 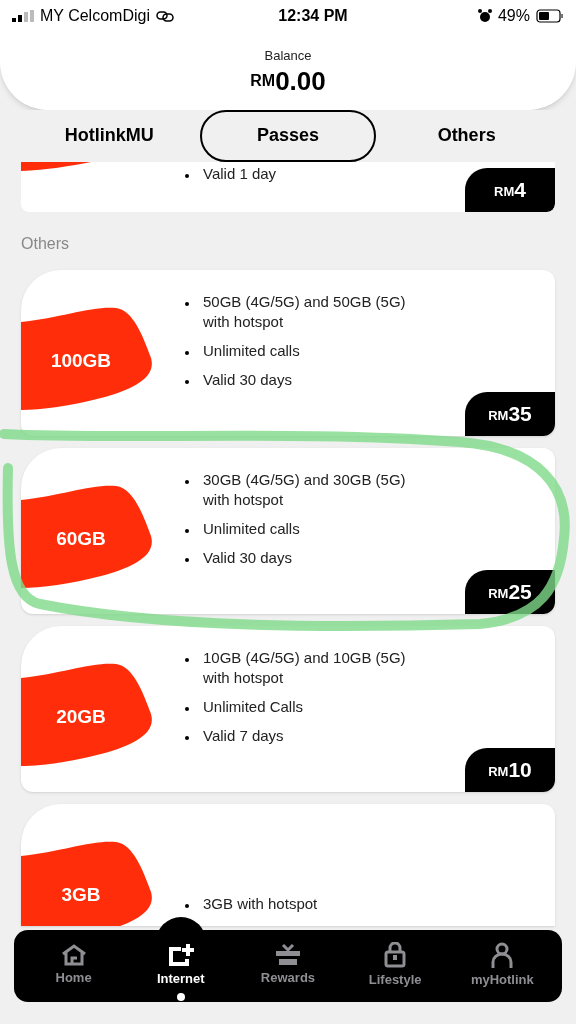 What do you see at coordinates (260, 903) in the screenshot?
I see `feature-text: 3GB with hotspot` at bounding box center [260, 903].